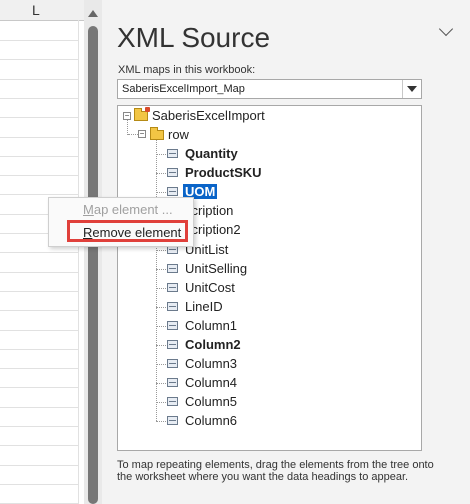  What do you see at coordinates (187, 70) in the screenshot?
I see `maps-label: XML maps in this workbook:` at bounding box center [187, 70].